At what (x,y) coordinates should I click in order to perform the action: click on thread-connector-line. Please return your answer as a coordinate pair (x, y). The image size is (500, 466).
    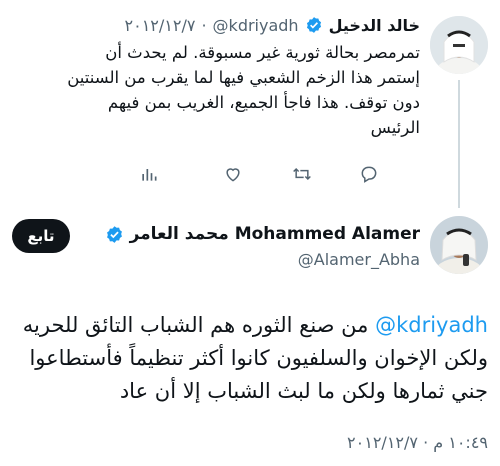
    Looking at the image, I should click on (459, 144).